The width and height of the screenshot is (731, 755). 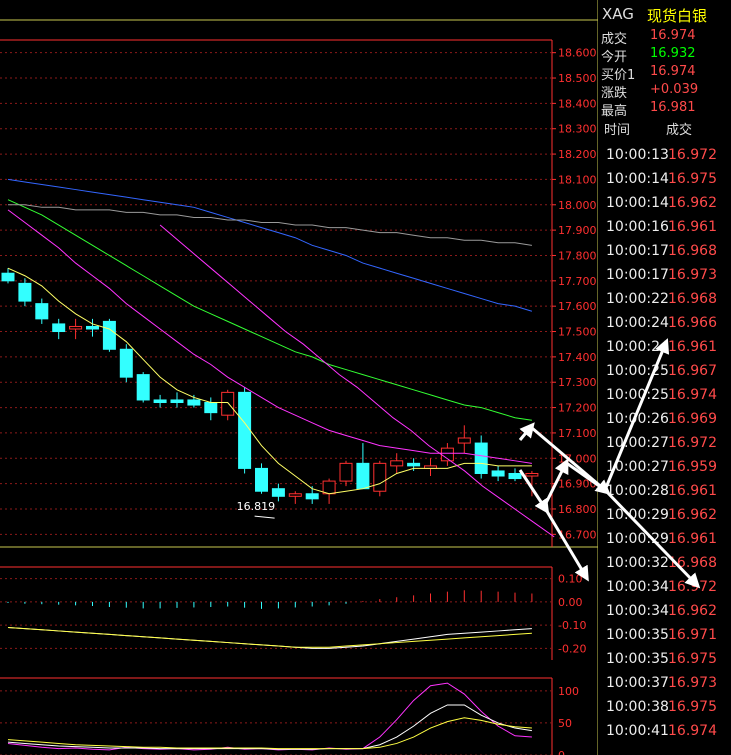 What do you see at coordinates (637, 323) in the screenshot?
I see `tick-time: 10:00:24` at bounding box center [637, 323].